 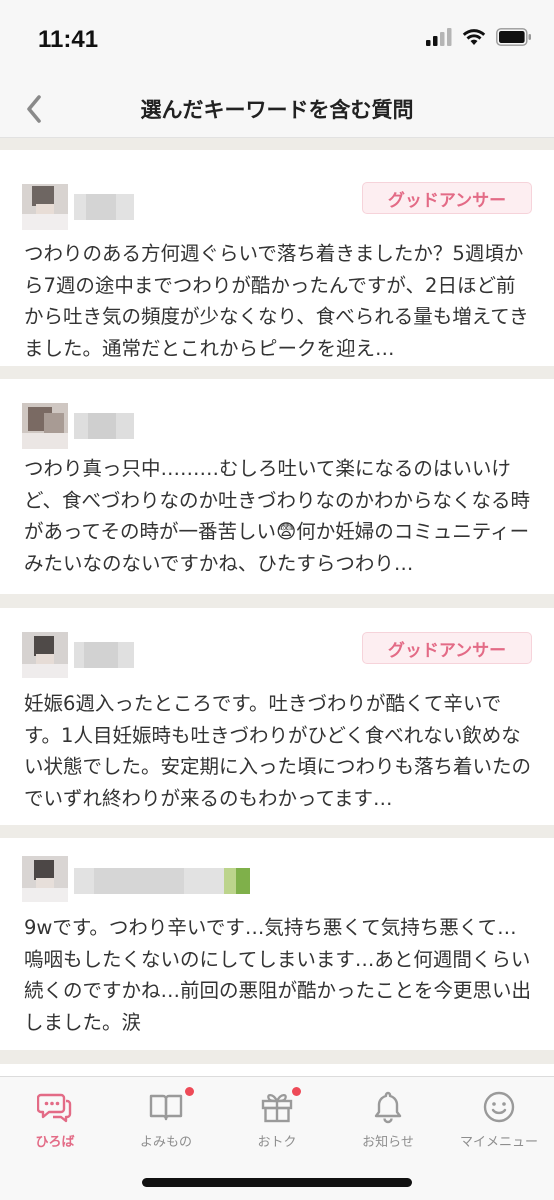 What do you see at coordinates (165, 1142) in the screenshot?
I see `tab-label: よみもの` at bounding box center [165, 1142].